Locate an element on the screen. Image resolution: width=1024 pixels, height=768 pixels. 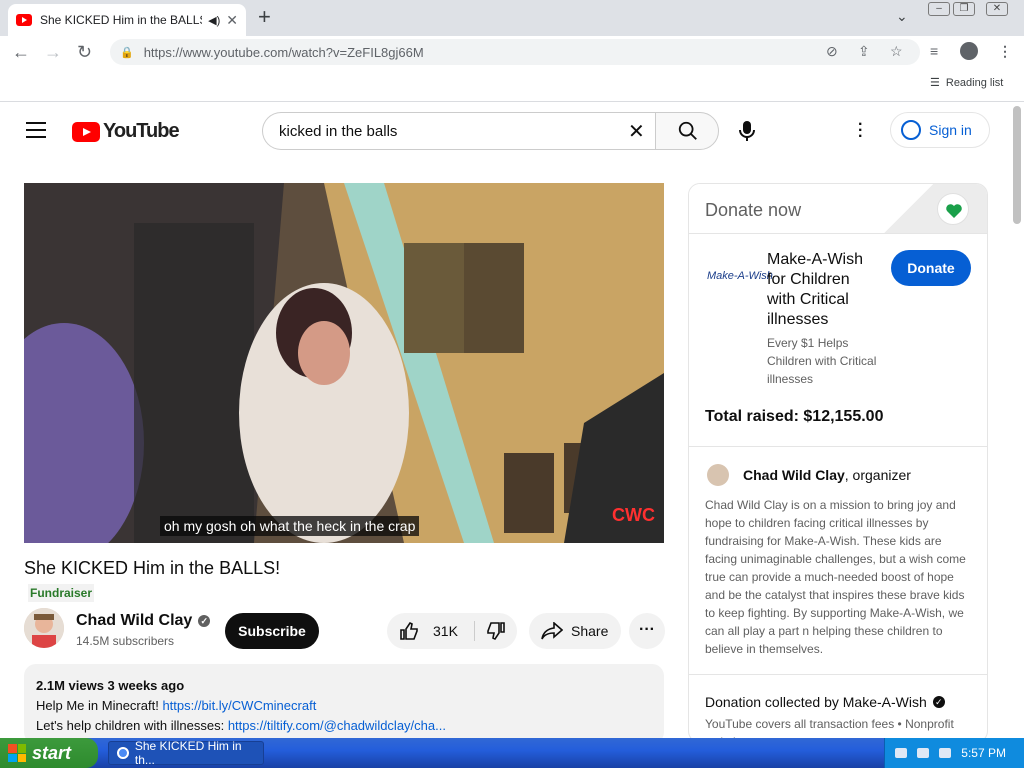
restore-button: ❐ is located at coordinates (964, 9).